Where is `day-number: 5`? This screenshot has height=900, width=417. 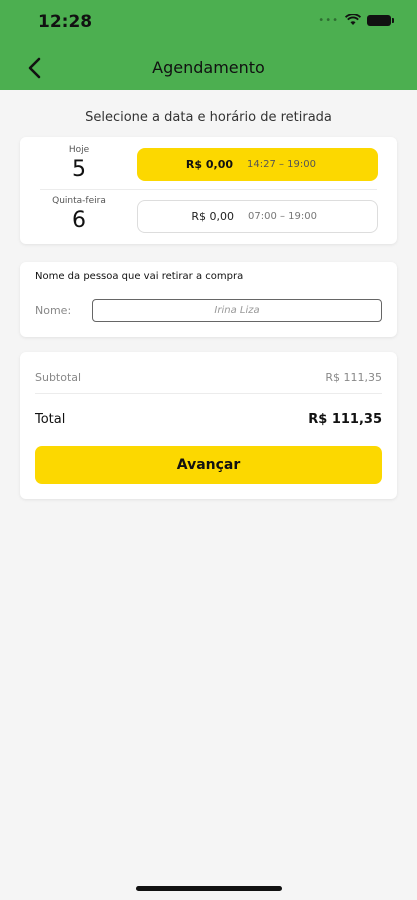 day-number: 5 is located at coordinates (79, 169).